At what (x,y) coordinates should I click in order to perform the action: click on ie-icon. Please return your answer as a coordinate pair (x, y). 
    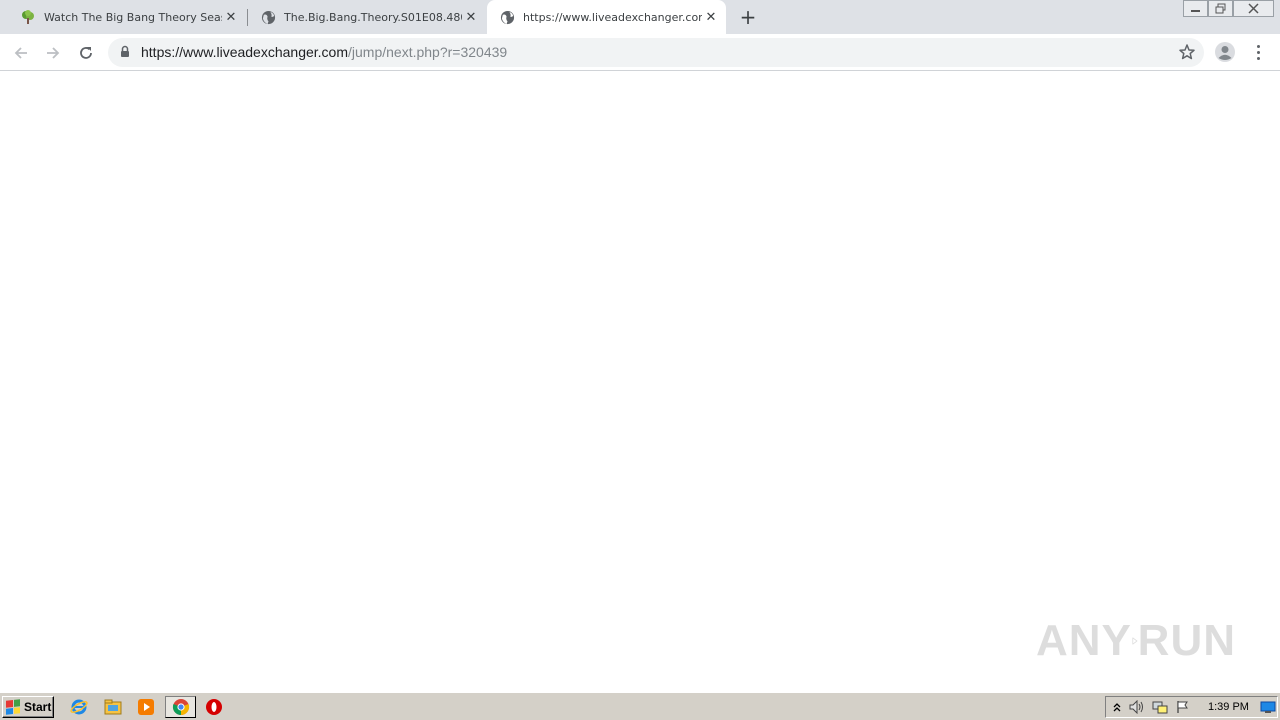
    Looking at the image, I should click on (79, 707).